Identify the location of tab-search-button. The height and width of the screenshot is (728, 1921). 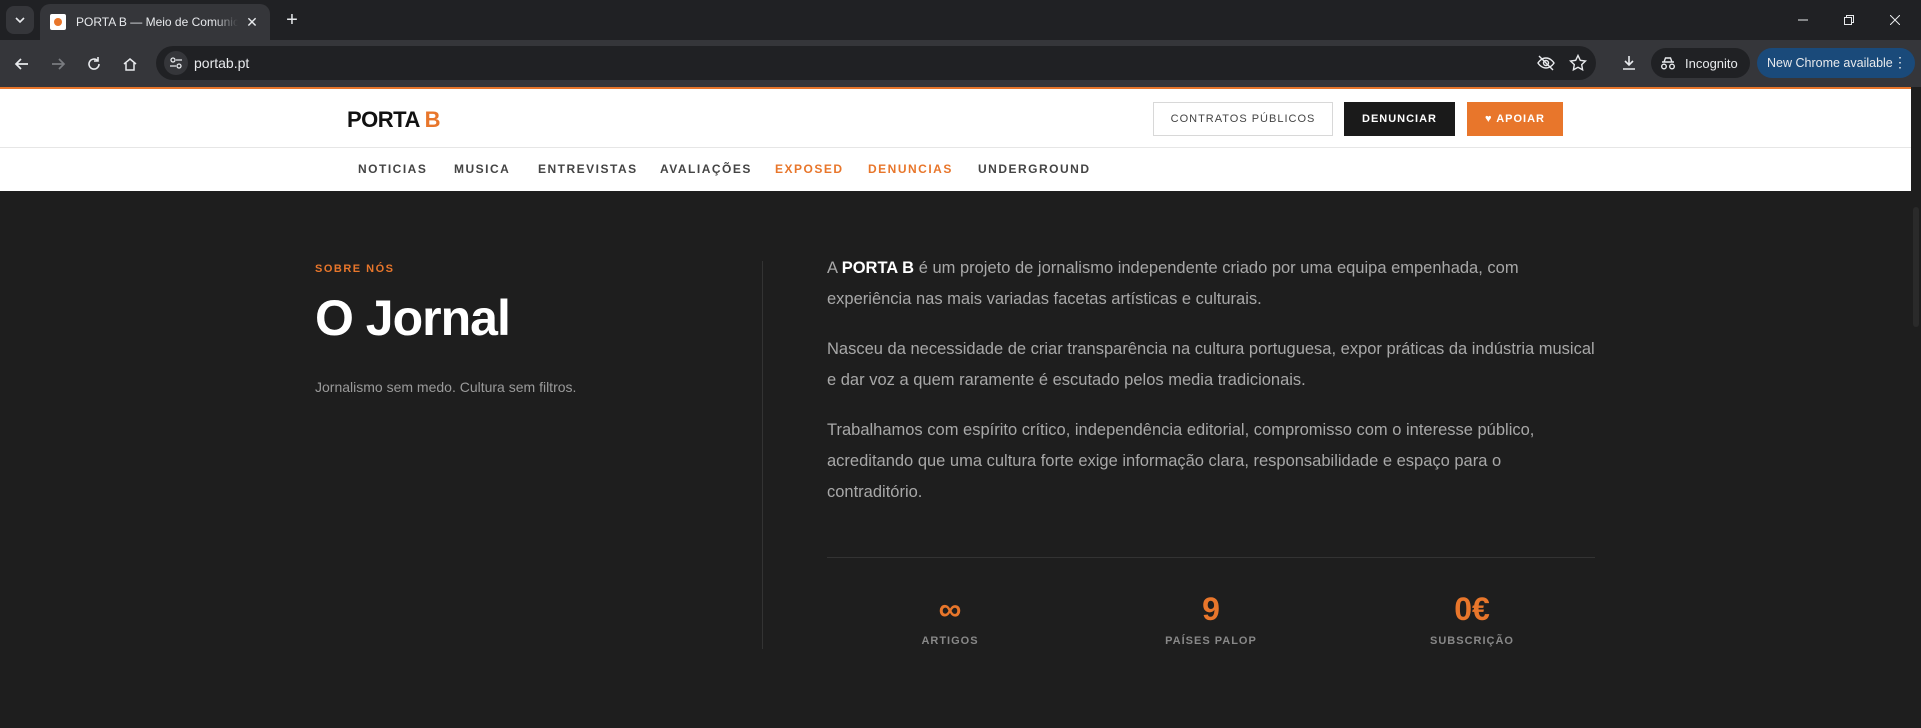
(20, 20).